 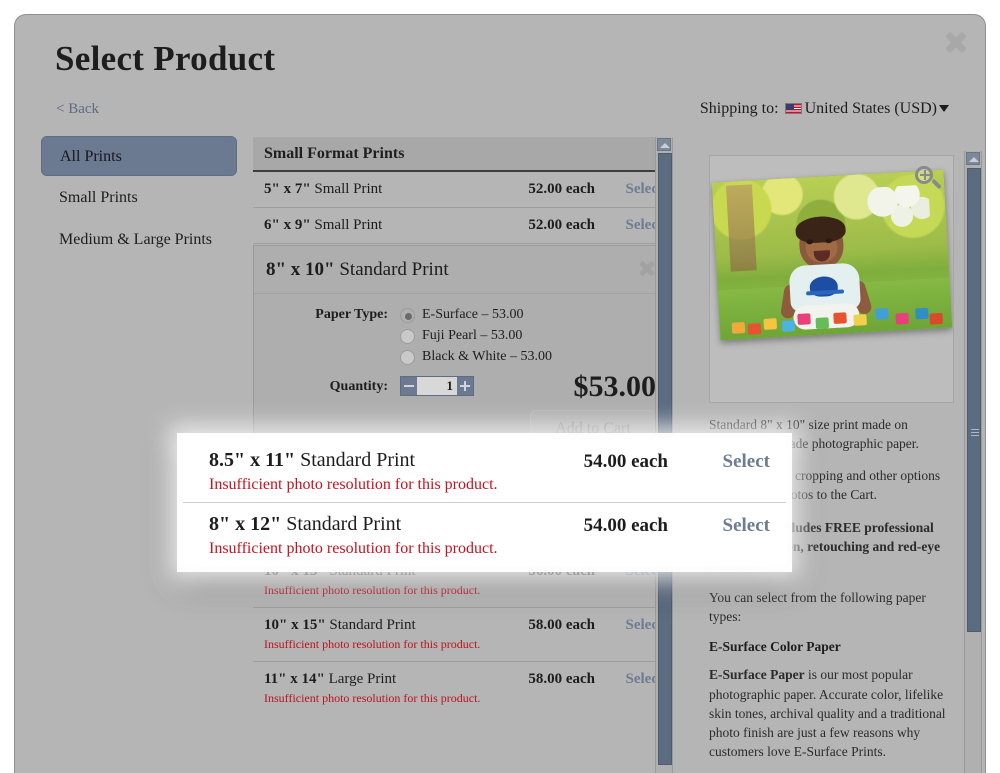 I want to click on product-name: 5" x 7" Small Print, so click(x=461, y=189).